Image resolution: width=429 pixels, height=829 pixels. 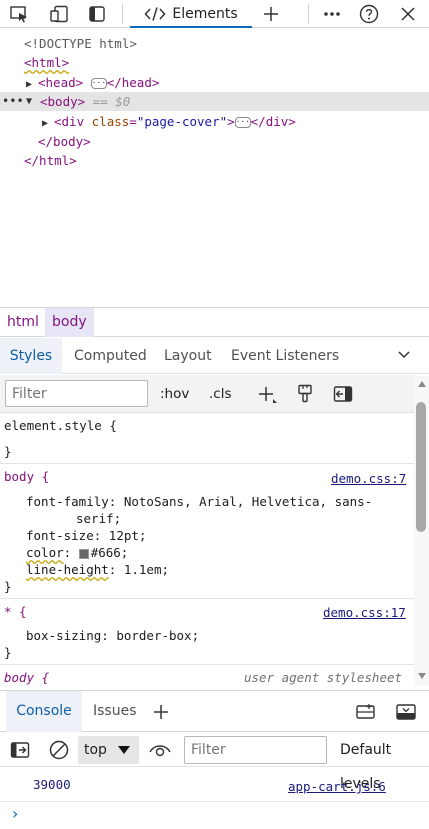 I want to click on tab-event-listeners: Event Listeners, so click(x=285, y=356).